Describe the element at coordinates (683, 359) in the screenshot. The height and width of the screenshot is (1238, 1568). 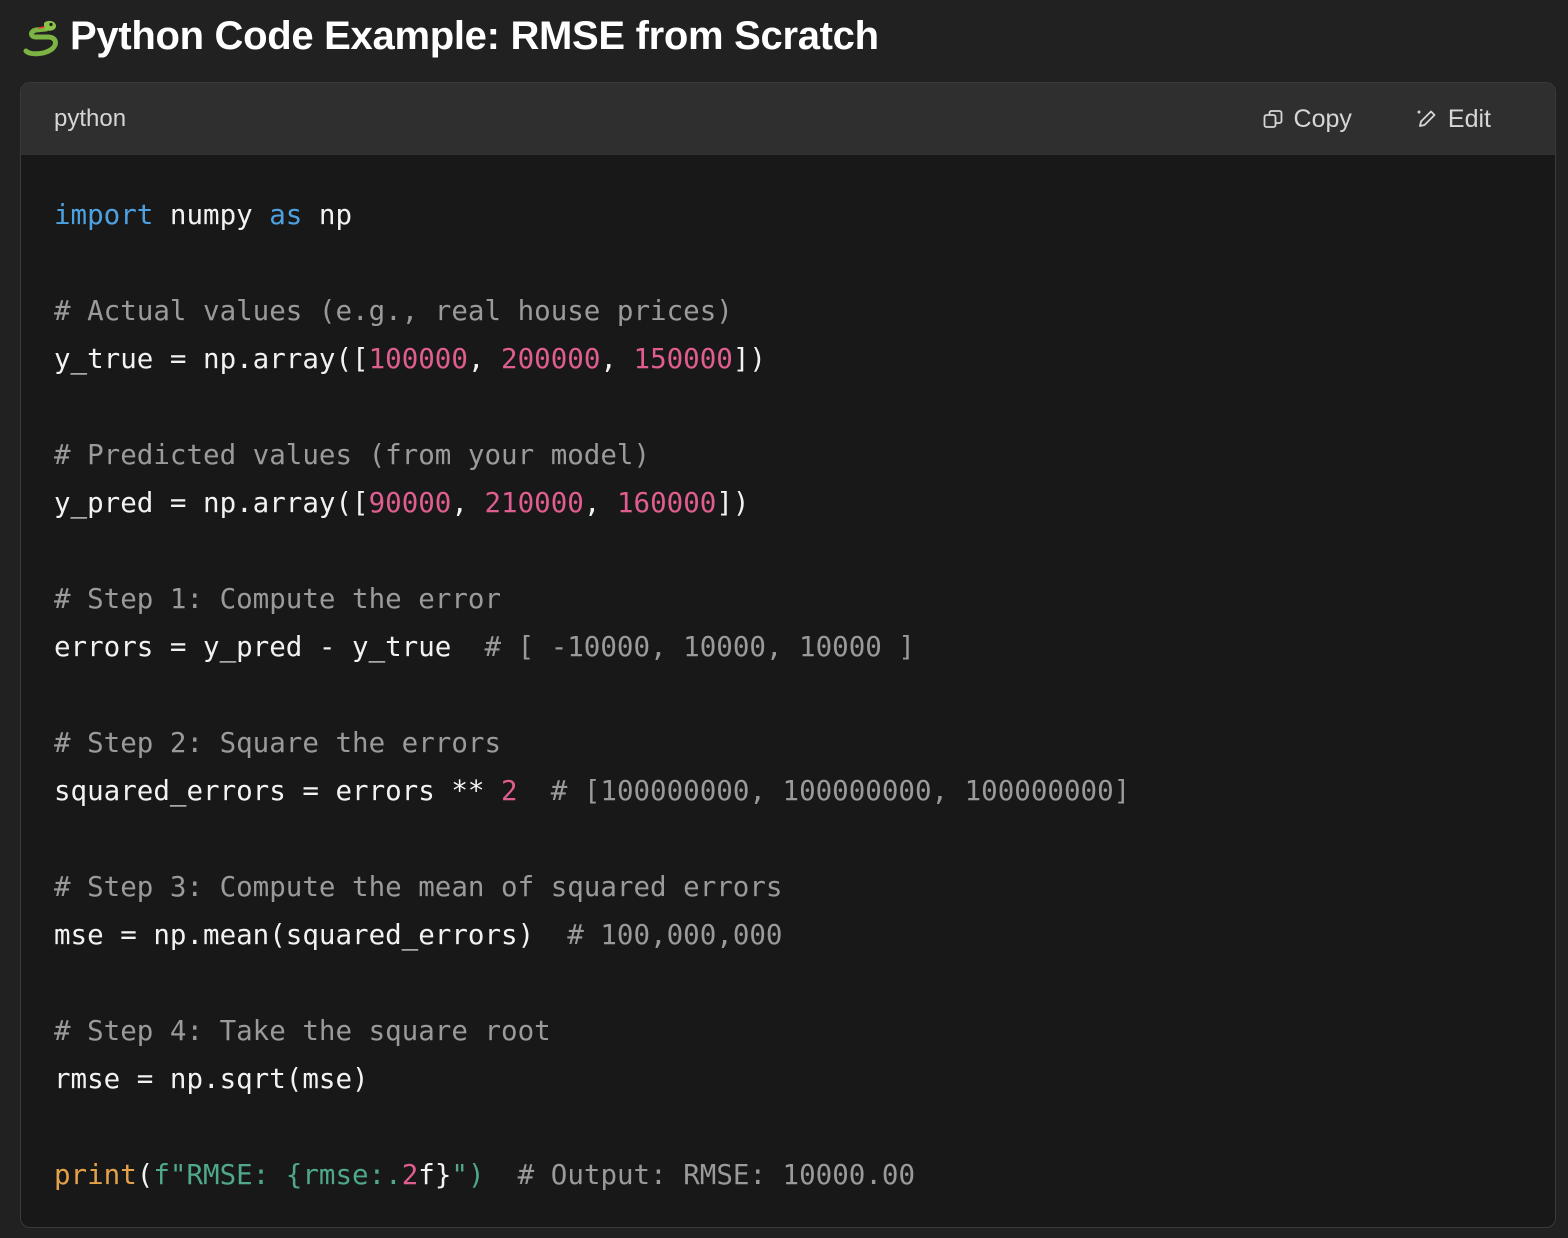
I see `number-token: 150000` at that location.